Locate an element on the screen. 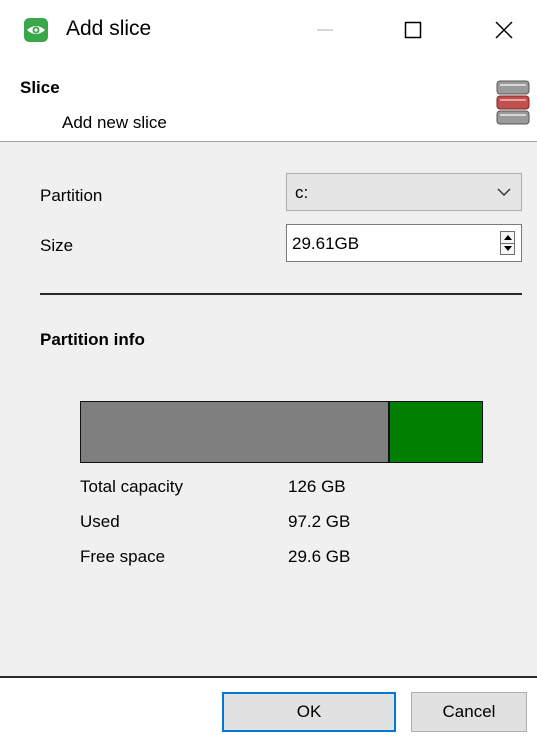 The width and height of the screenshot is (537, 740). close-icon is located at coordinates (504, 30).